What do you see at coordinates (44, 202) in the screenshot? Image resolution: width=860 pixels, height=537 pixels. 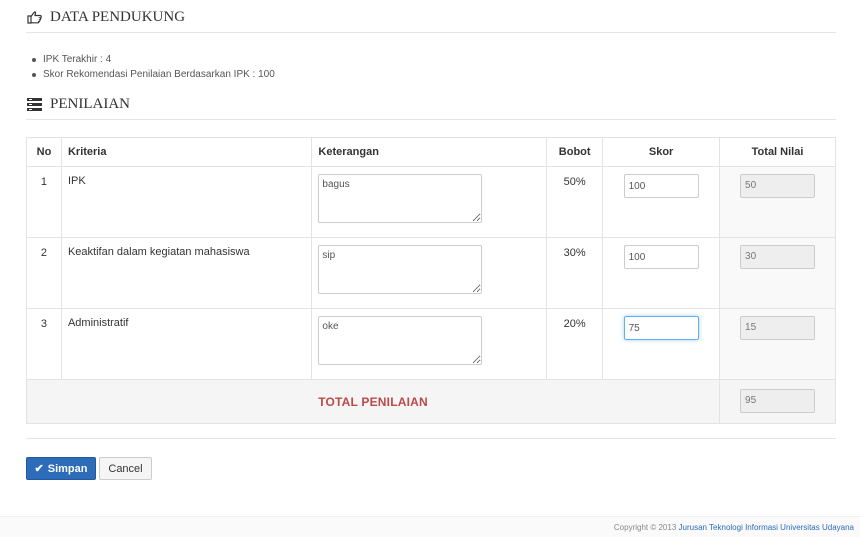 I see `row-no: 1` at bounding box center [44, 202].